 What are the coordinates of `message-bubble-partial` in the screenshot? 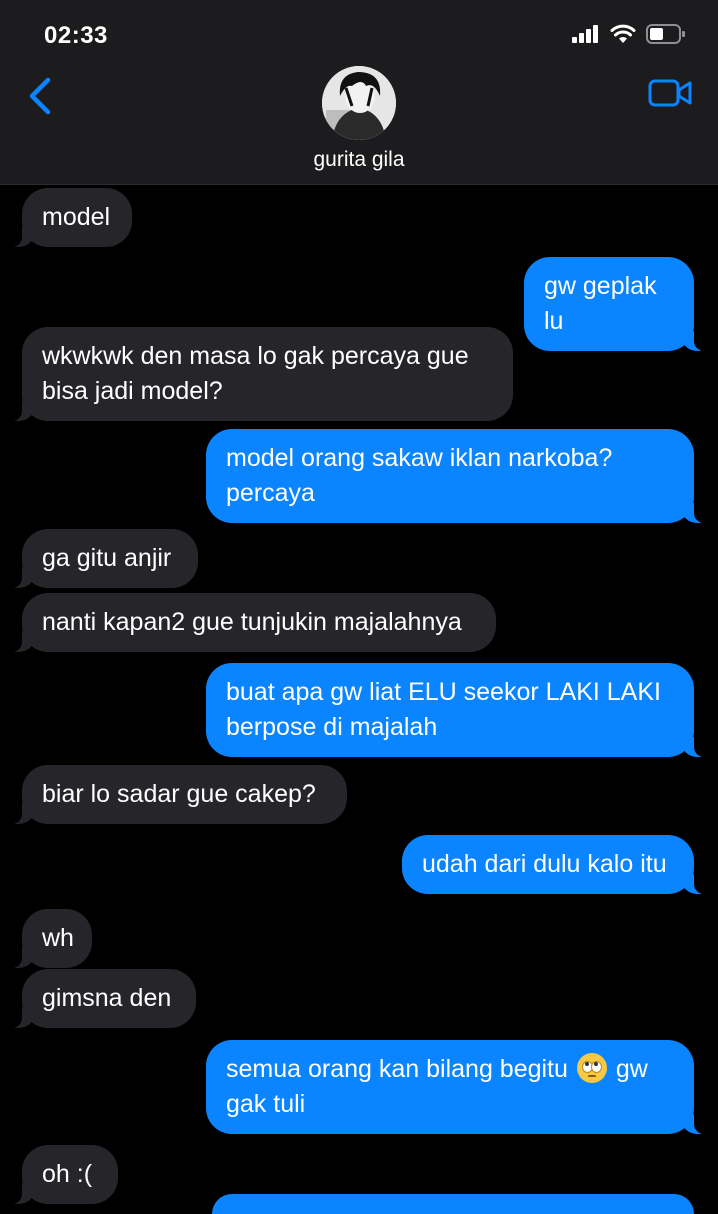 It's located at (453, 1204).